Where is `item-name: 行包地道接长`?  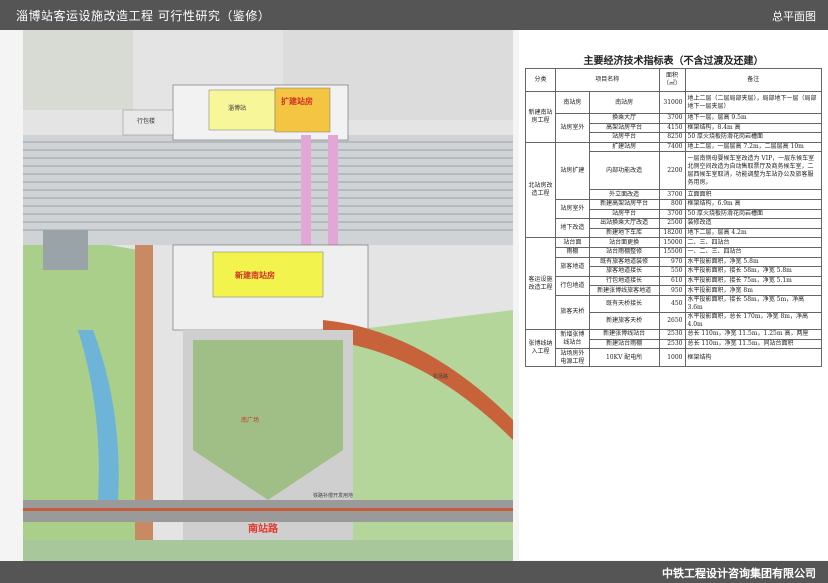 item-name: 行包地道接长 is located at coordinates (624, 281).